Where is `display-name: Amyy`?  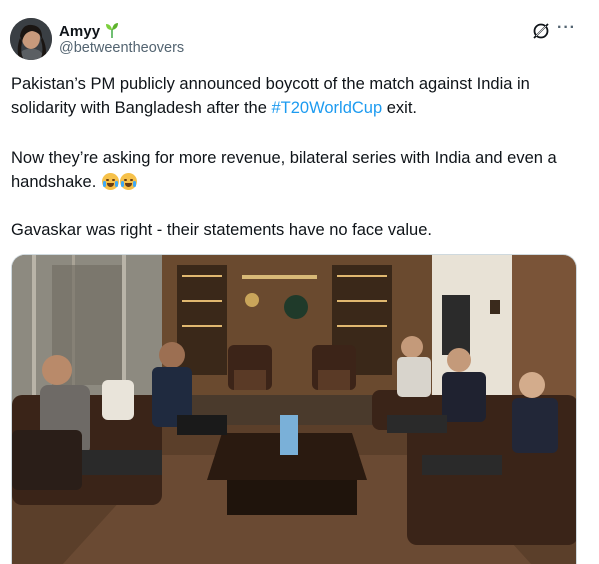 display-name: Amyy is located at coordinates (80, 31).